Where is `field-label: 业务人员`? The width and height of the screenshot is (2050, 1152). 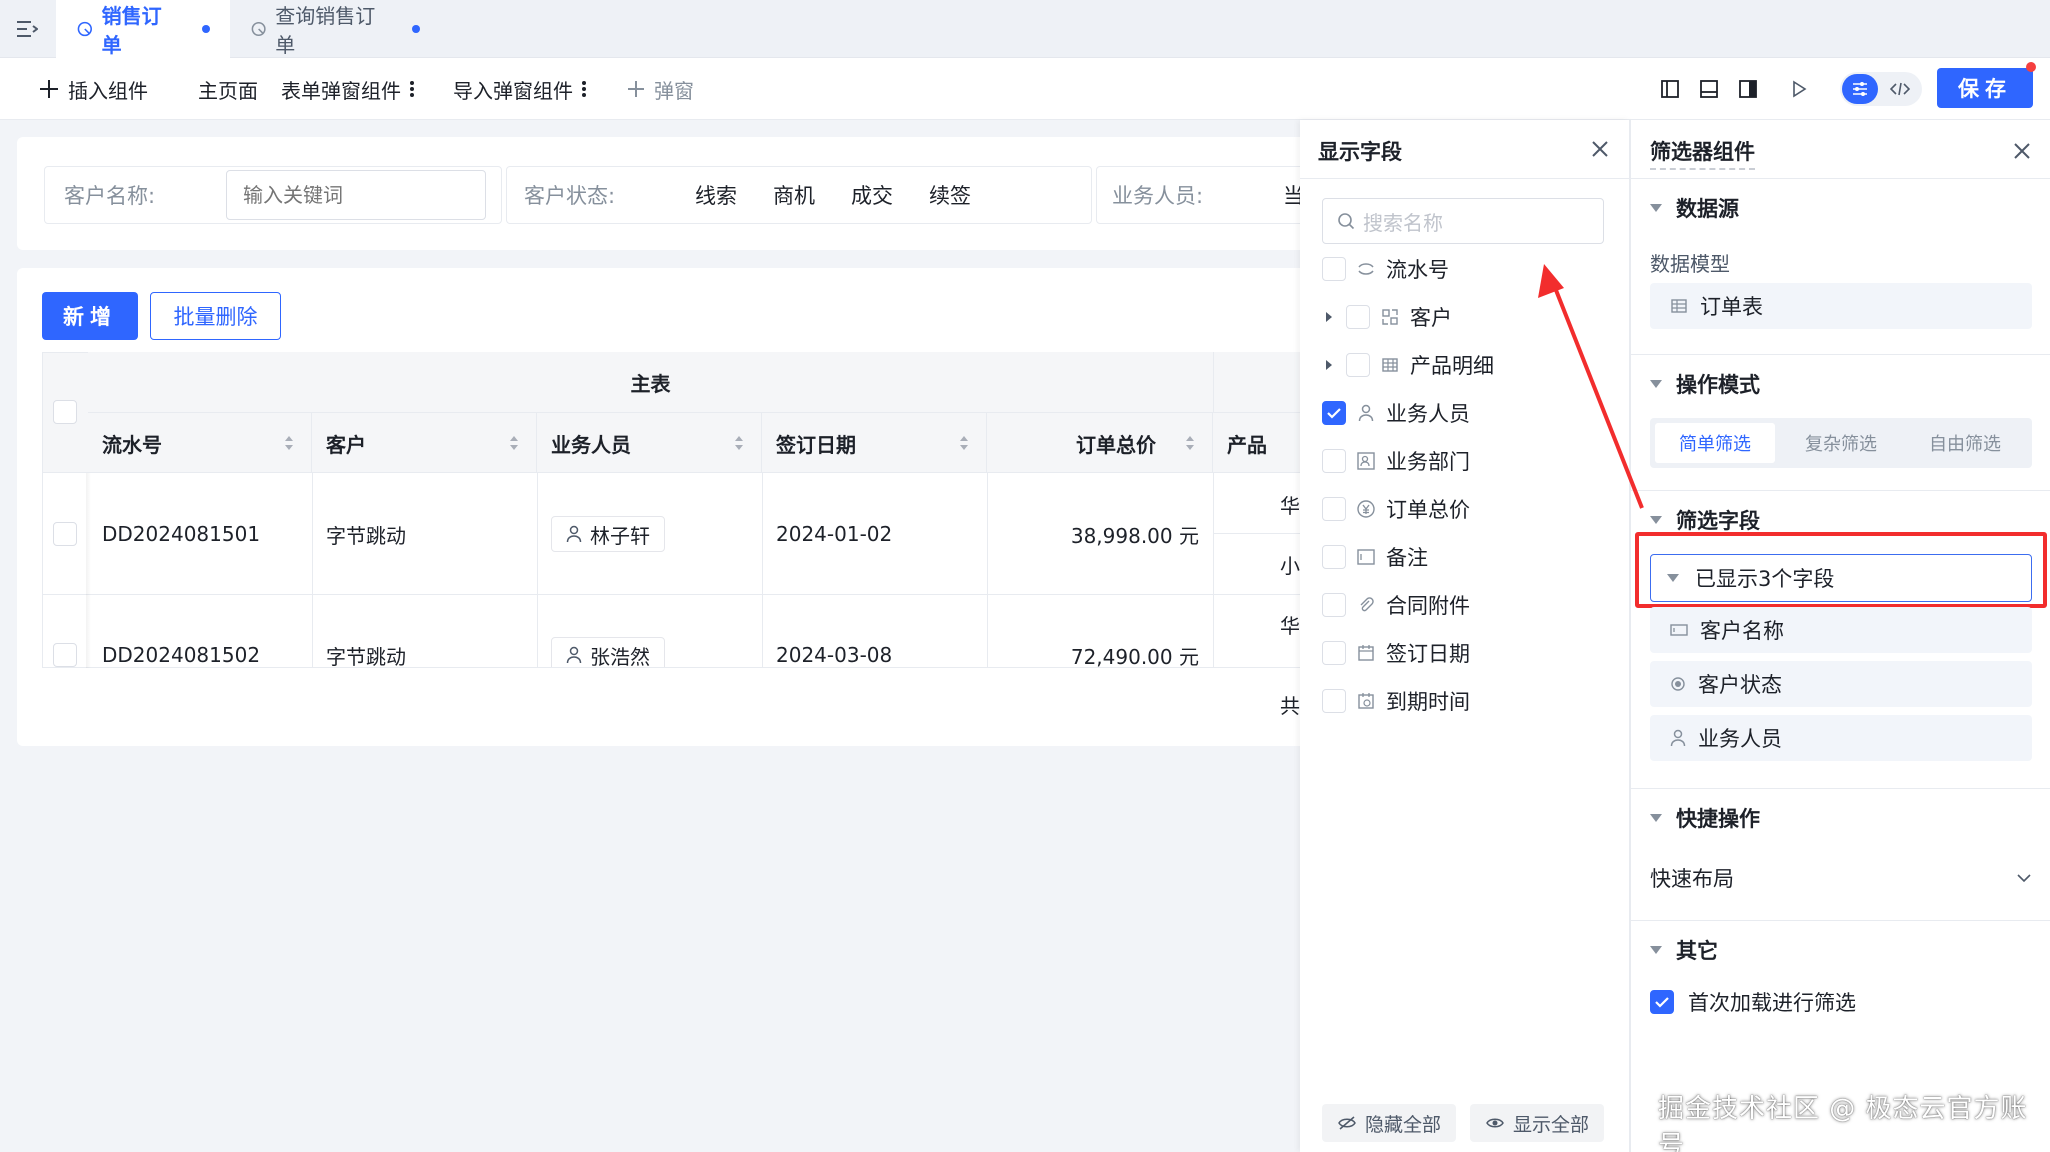
field-label: 业务人员 is located at coordinates (1428, 414).